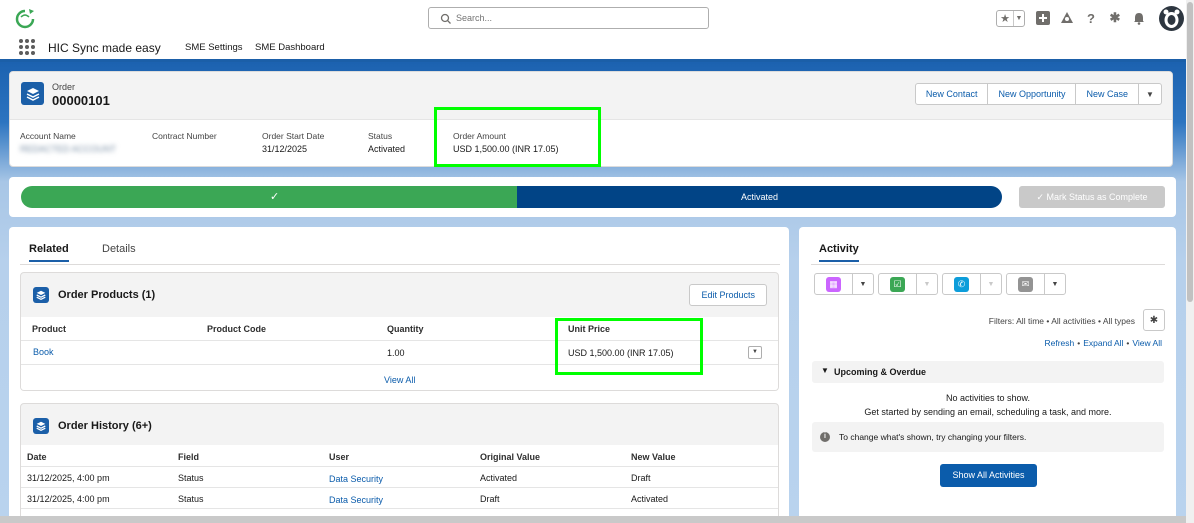 The height and width of the screenshot is (523, 1194). What do you see at coordinates (755, 352) in the screenshot?
I see `row-actions-chevron-icon: ▼` at bounding box center [755, 352].